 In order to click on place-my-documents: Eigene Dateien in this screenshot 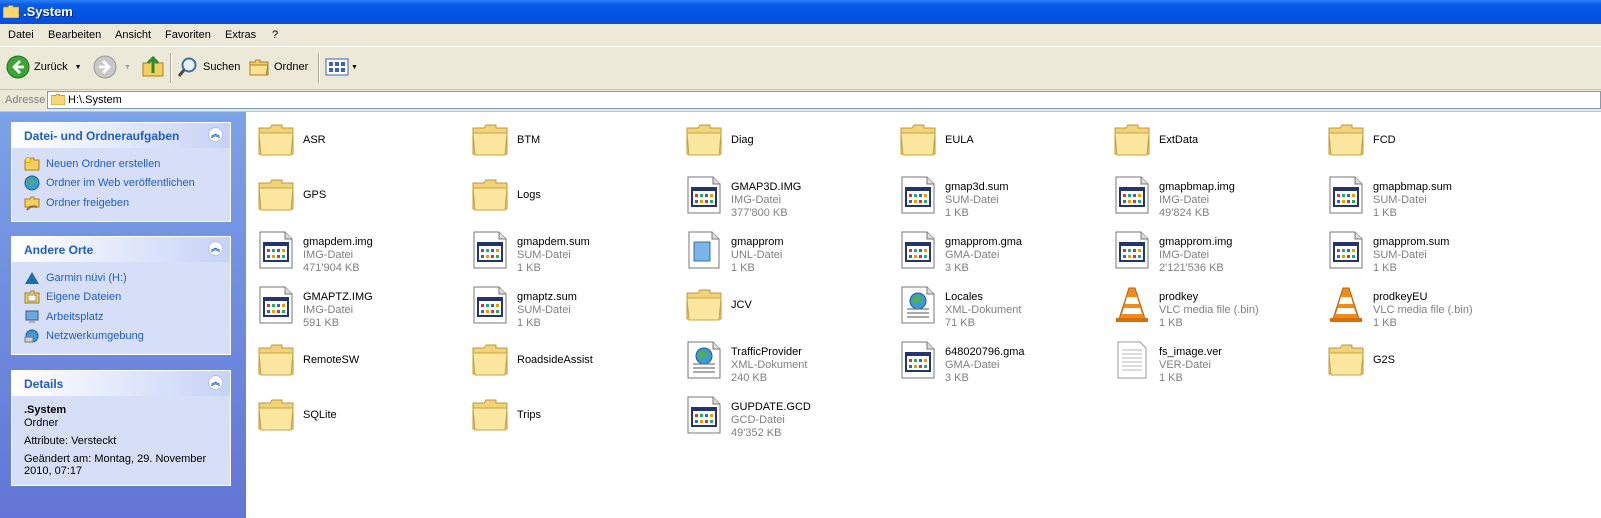, I will do `click(121, 298)`.